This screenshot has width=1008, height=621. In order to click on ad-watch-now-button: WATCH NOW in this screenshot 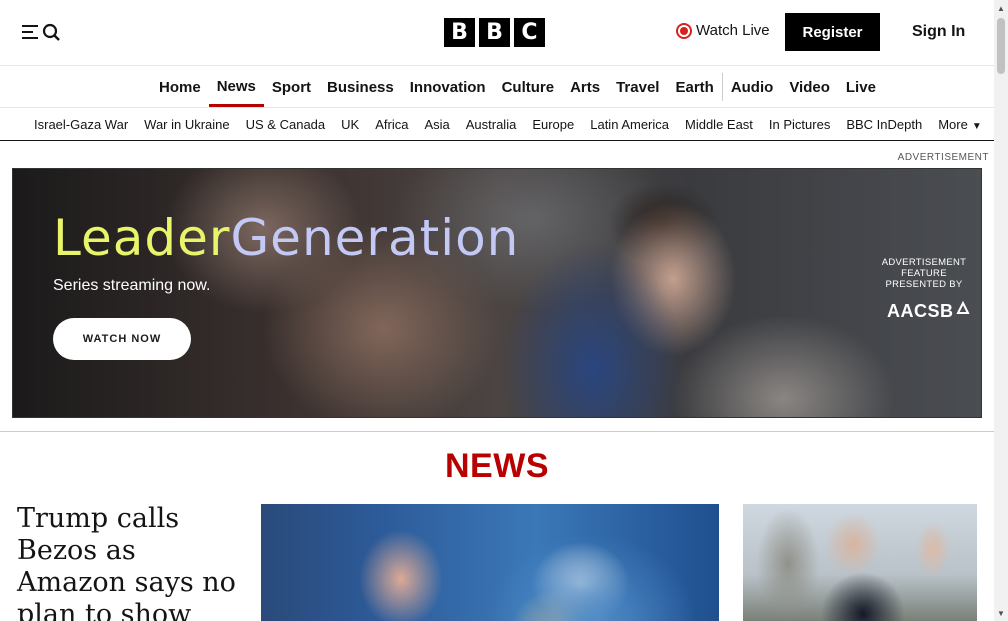, I will do `click(122, 339)`.